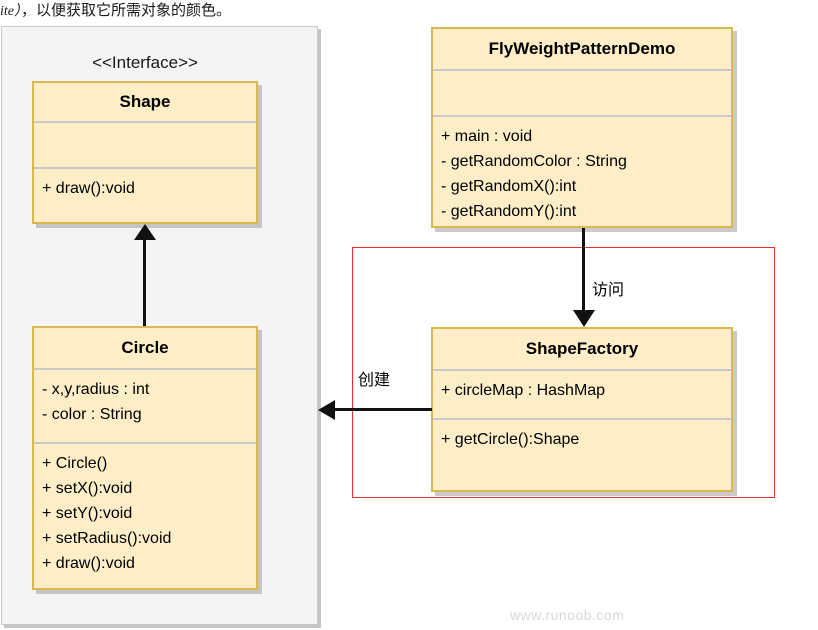 The image size is (818, 630). Describe the element at coordinates (583, 271) in the screenshot. I see `access-connector-line` at that location.